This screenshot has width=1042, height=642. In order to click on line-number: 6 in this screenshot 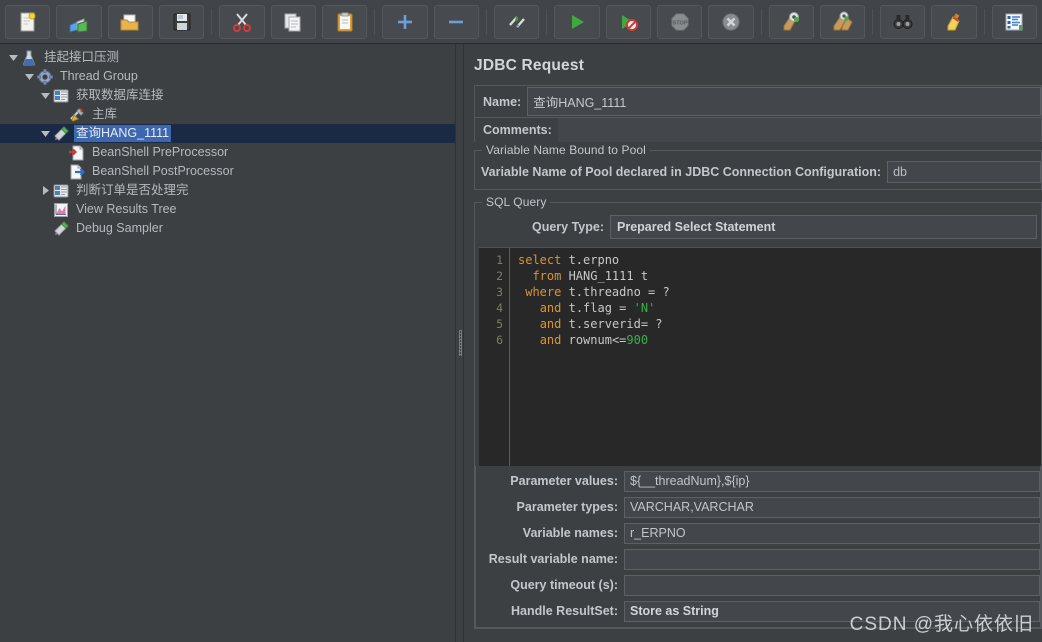, I will do `click(499, 340)`.